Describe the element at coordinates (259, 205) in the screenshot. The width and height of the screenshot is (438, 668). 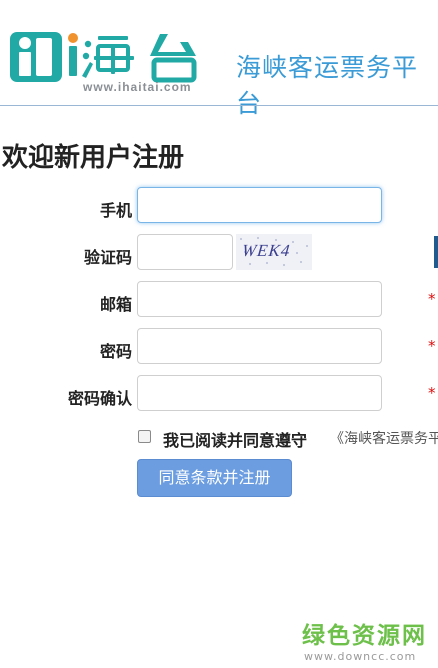
I see `phone-input` at that location.